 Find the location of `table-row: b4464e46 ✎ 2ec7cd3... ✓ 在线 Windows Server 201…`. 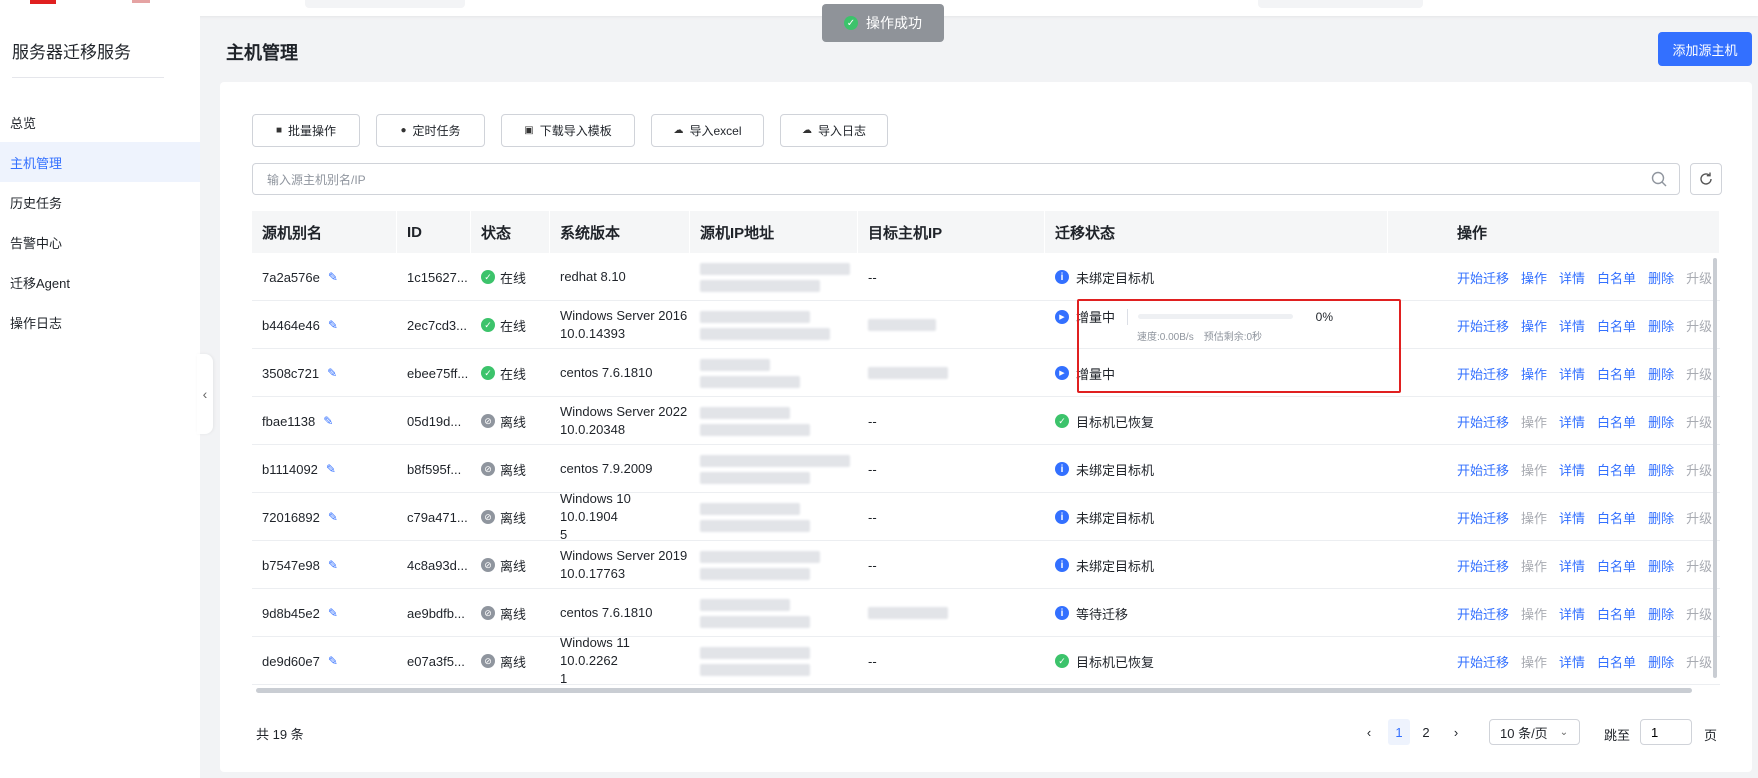

table-row: b4464e46 ✎ 2ec7cd3... ✓ 在线 Windows Server 201… is located at coordinates (986, 325).